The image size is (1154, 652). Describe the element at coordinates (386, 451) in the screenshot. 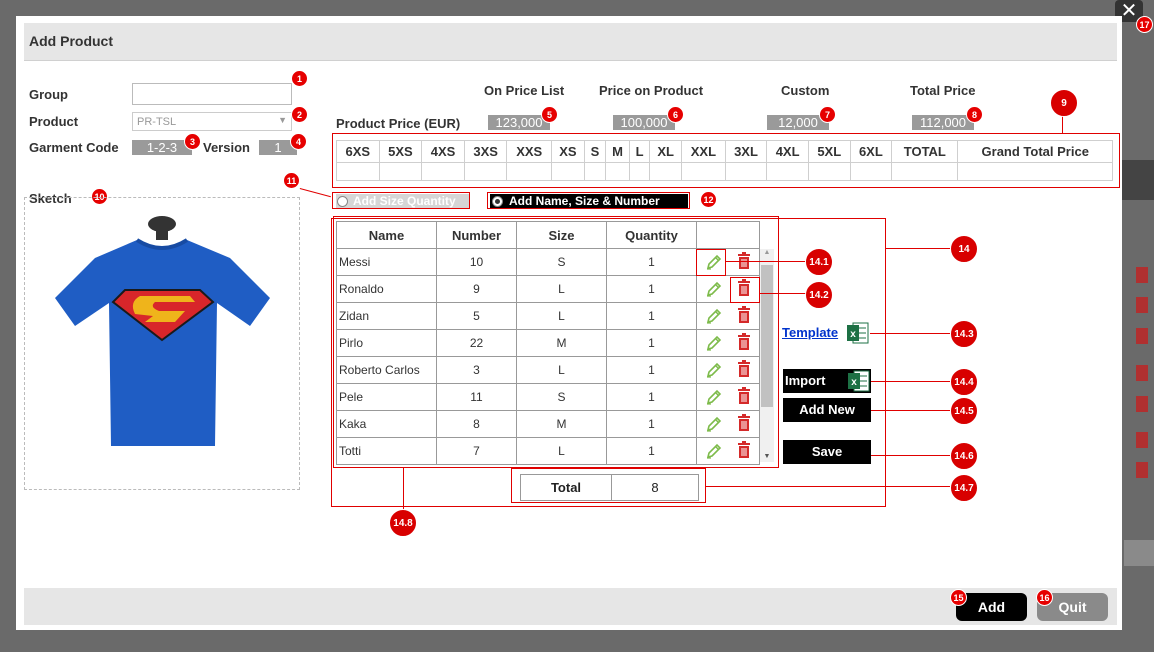

I see `player-name: Totti` at that location.